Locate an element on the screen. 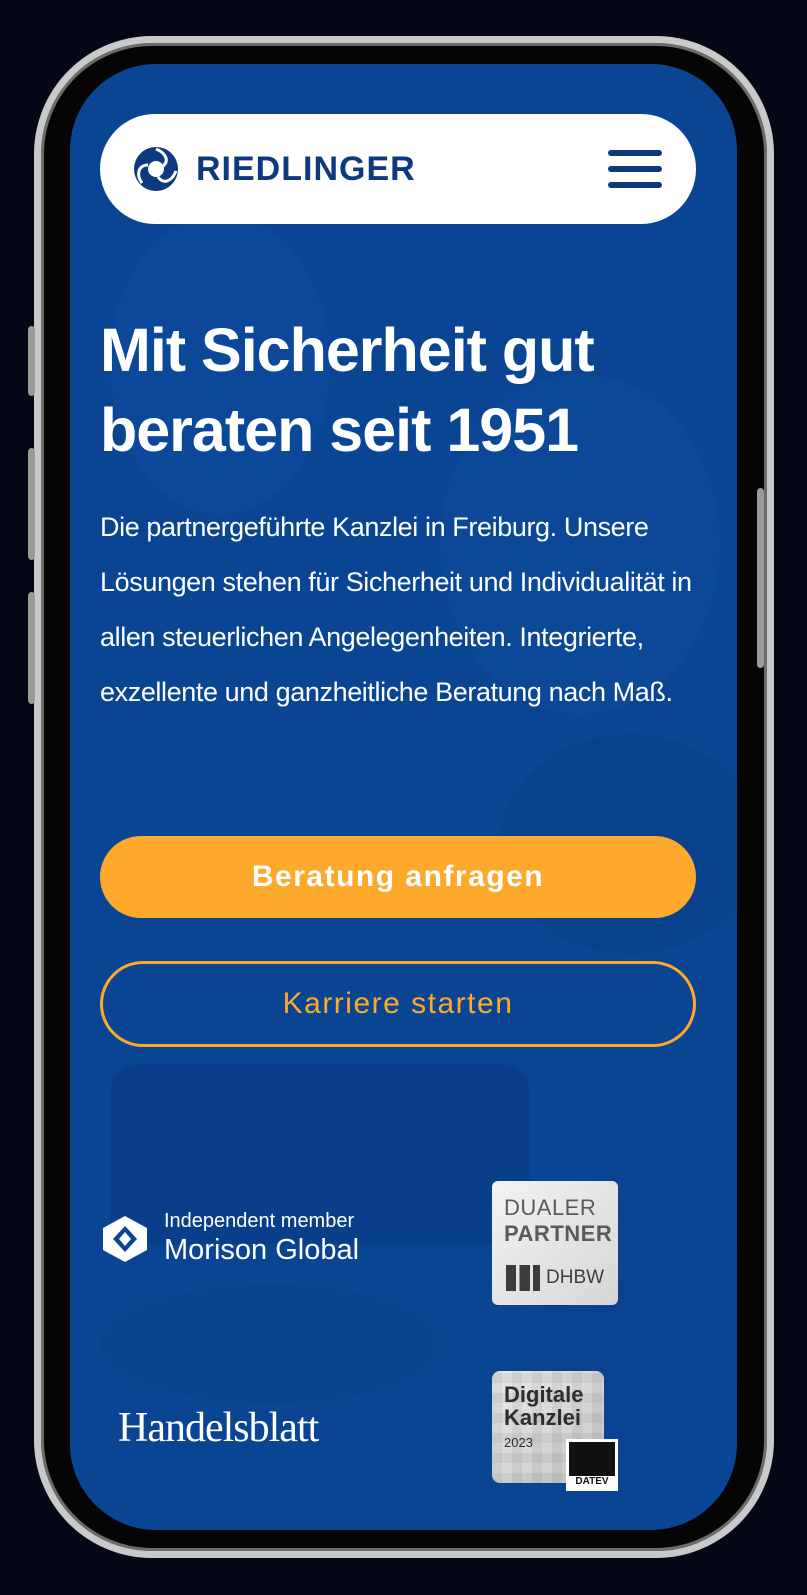 This screenshot has height=1595, width=807. dhbw-logo-icon is located at coordinates (523, 1278).